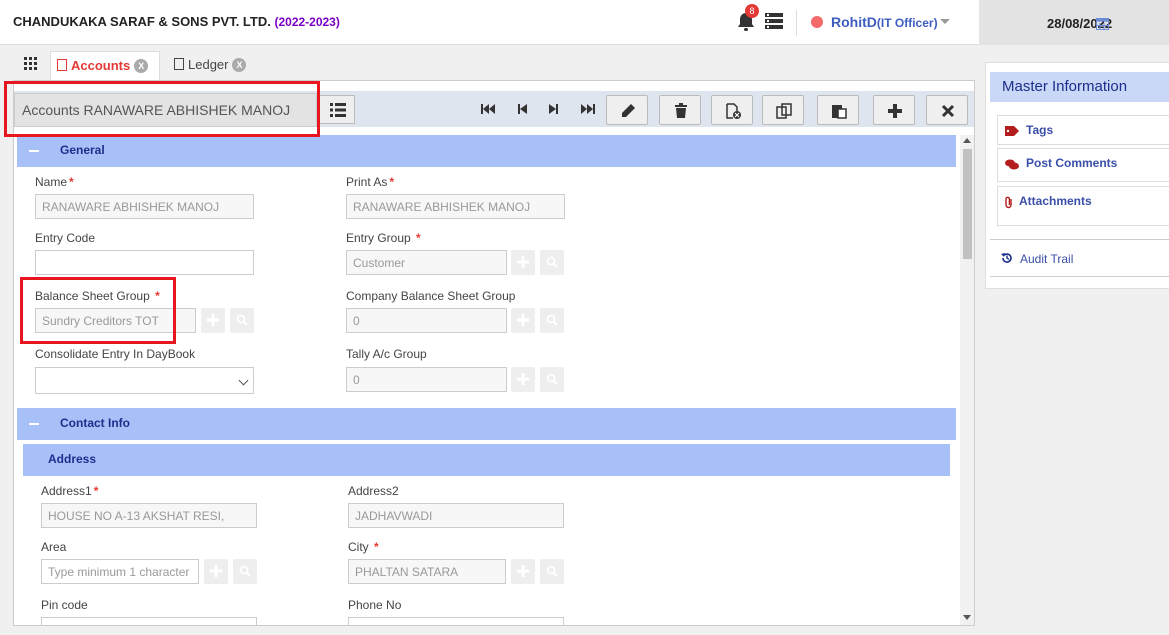  Describe the element at coordinates (179, 64) in the screenshot. I see `document-icon` at that location.